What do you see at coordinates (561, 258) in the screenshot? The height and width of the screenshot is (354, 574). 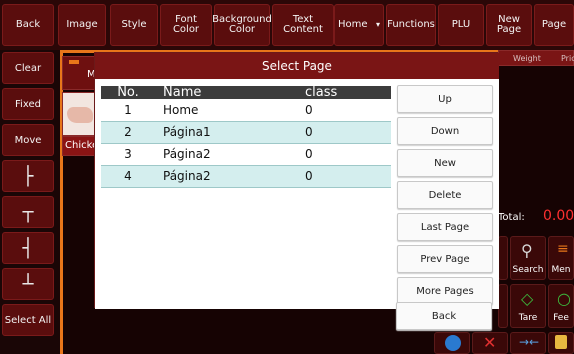 I see `menu-button: ≡ Men` at bounding box center [561, 258].